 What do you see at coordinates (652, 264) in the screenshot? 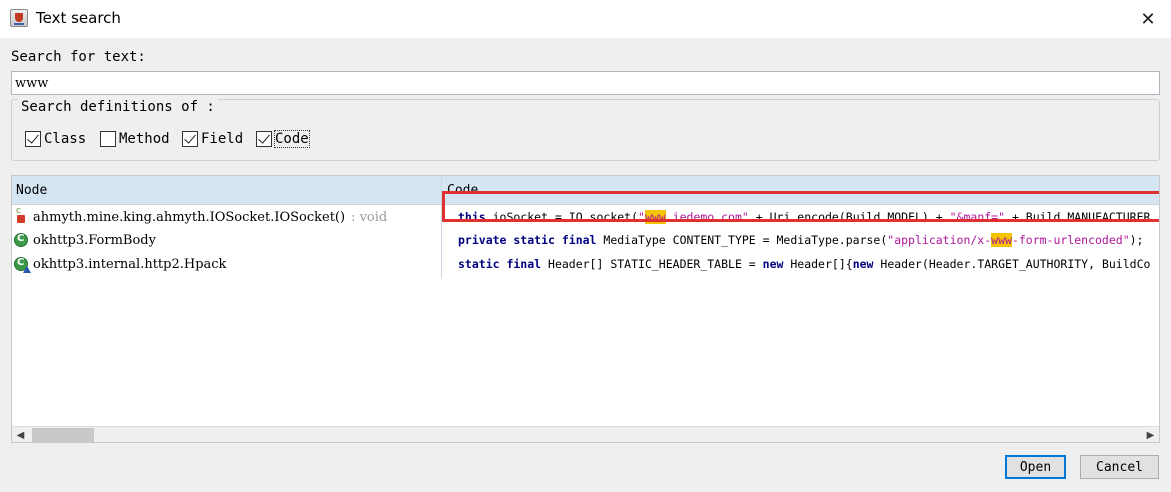
I see `code-token: Header[] STATIC_HEADER_TABLE =` at bounding box center [652, 264].